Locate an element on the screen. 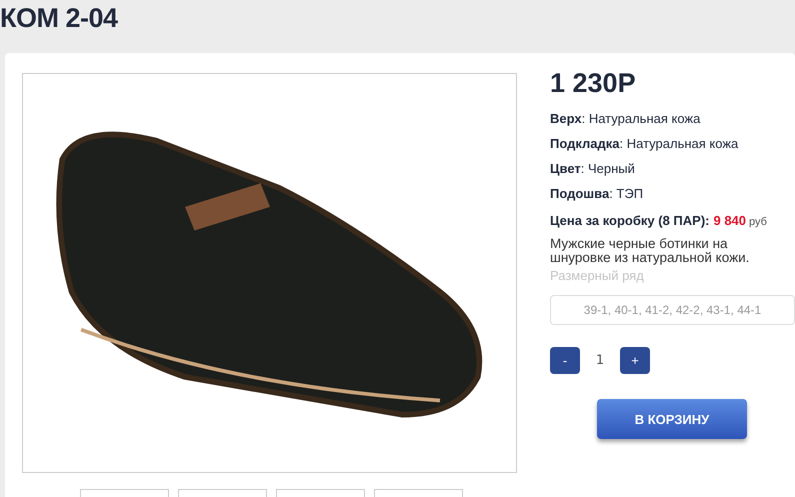  currency-unit: руб is located at coordinates (758, 222).